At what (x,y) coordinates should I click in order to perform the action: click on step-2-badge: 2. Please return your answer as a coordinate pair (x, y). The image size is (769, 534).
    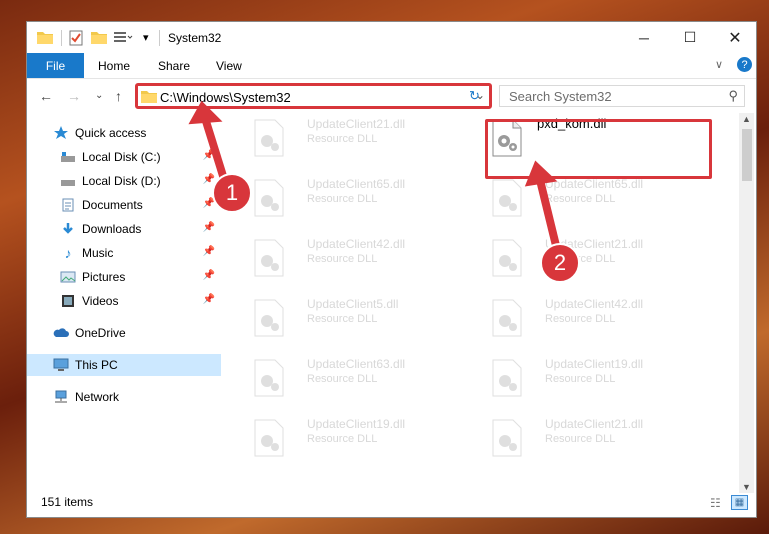
    Looking at the image, I should click on (560, 263).